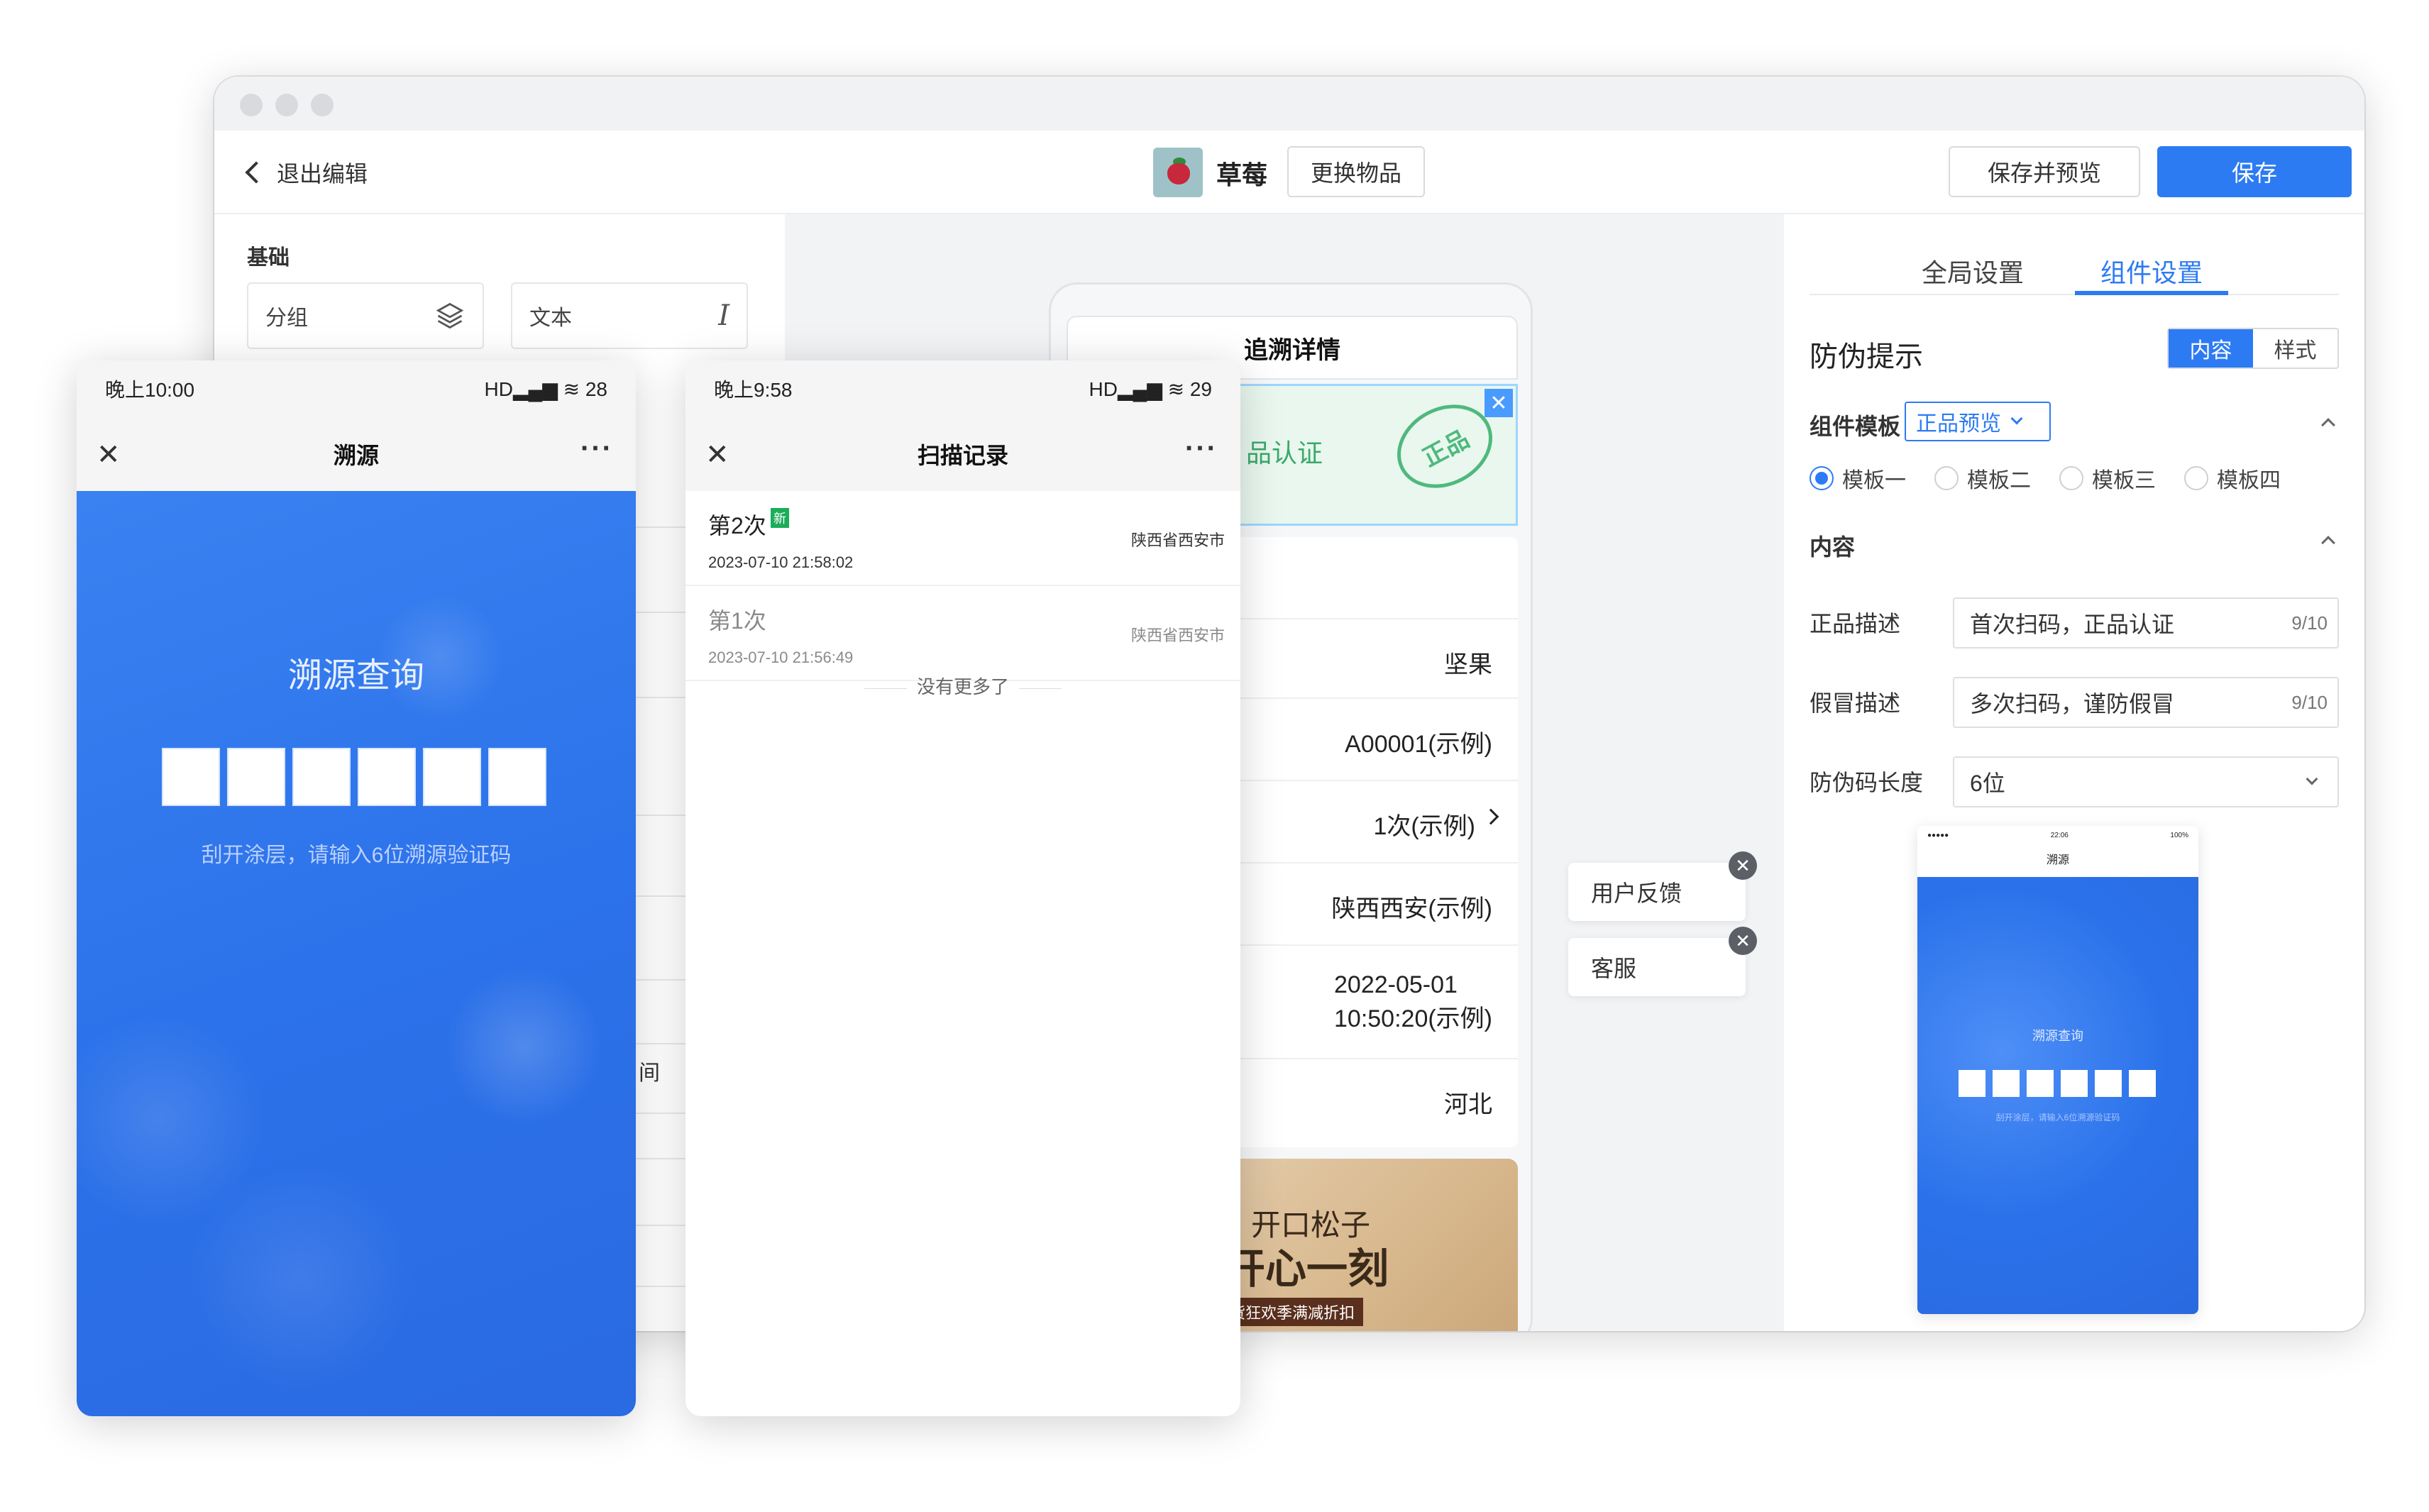  I want to click on info-value: 1次(示例), so click(1424, 826).